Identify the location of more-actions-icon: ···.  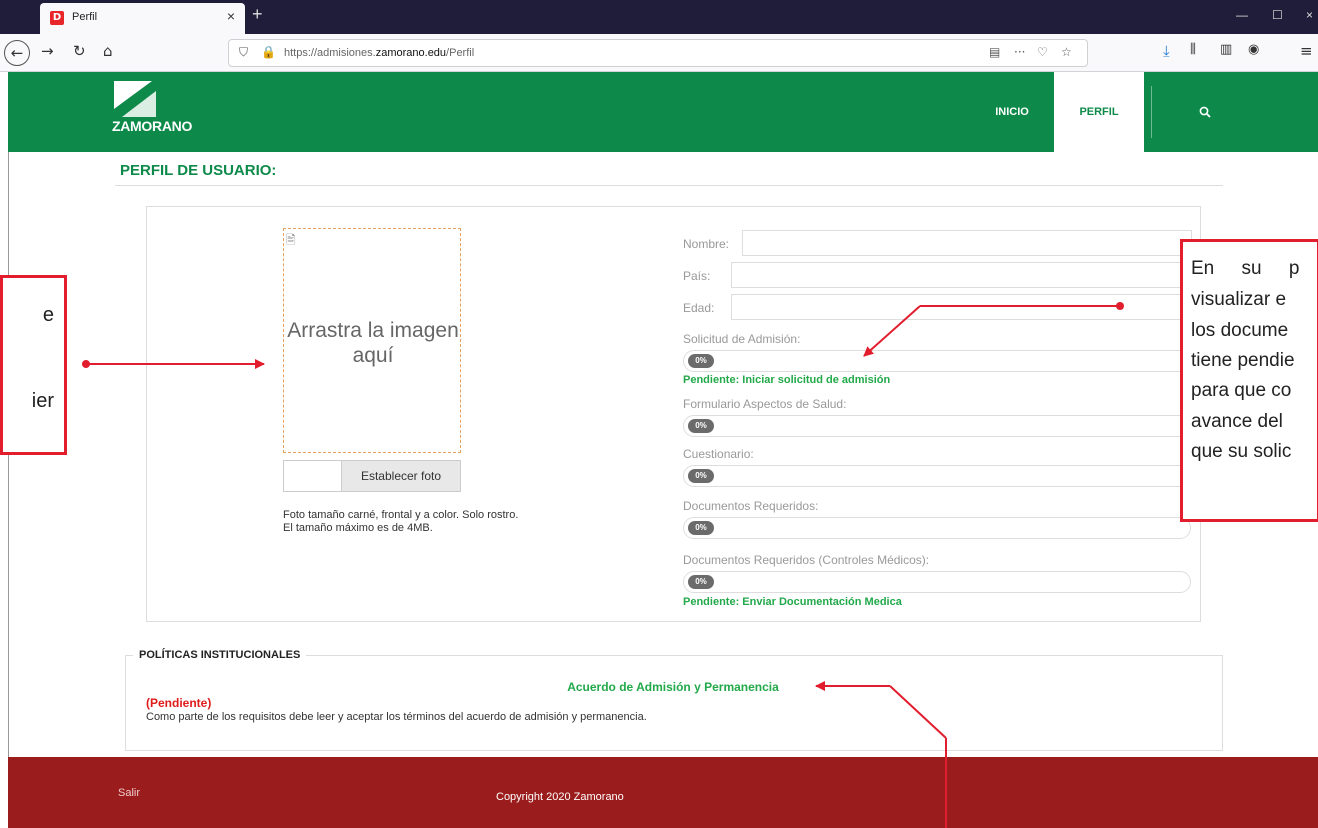
(1019, 52).